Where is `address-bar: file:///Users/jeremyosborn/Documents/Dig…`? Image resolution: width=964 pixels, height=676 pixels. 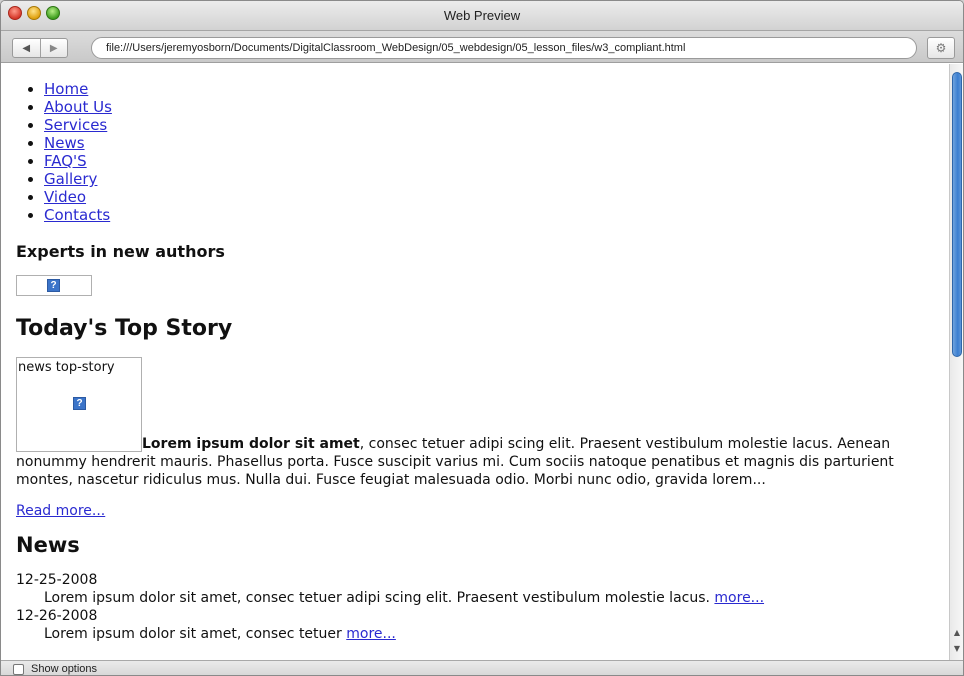
address-bar: file:///Users/jeremyosborn/Documents/Dig… is located at coordinates (504, 48).